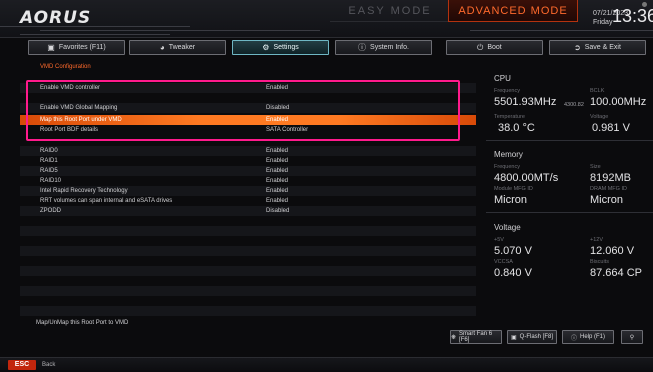  Describe the element at coordinates (618, 102) in the screenshot. I see `bclk-value: 100.00MHz` at that location.